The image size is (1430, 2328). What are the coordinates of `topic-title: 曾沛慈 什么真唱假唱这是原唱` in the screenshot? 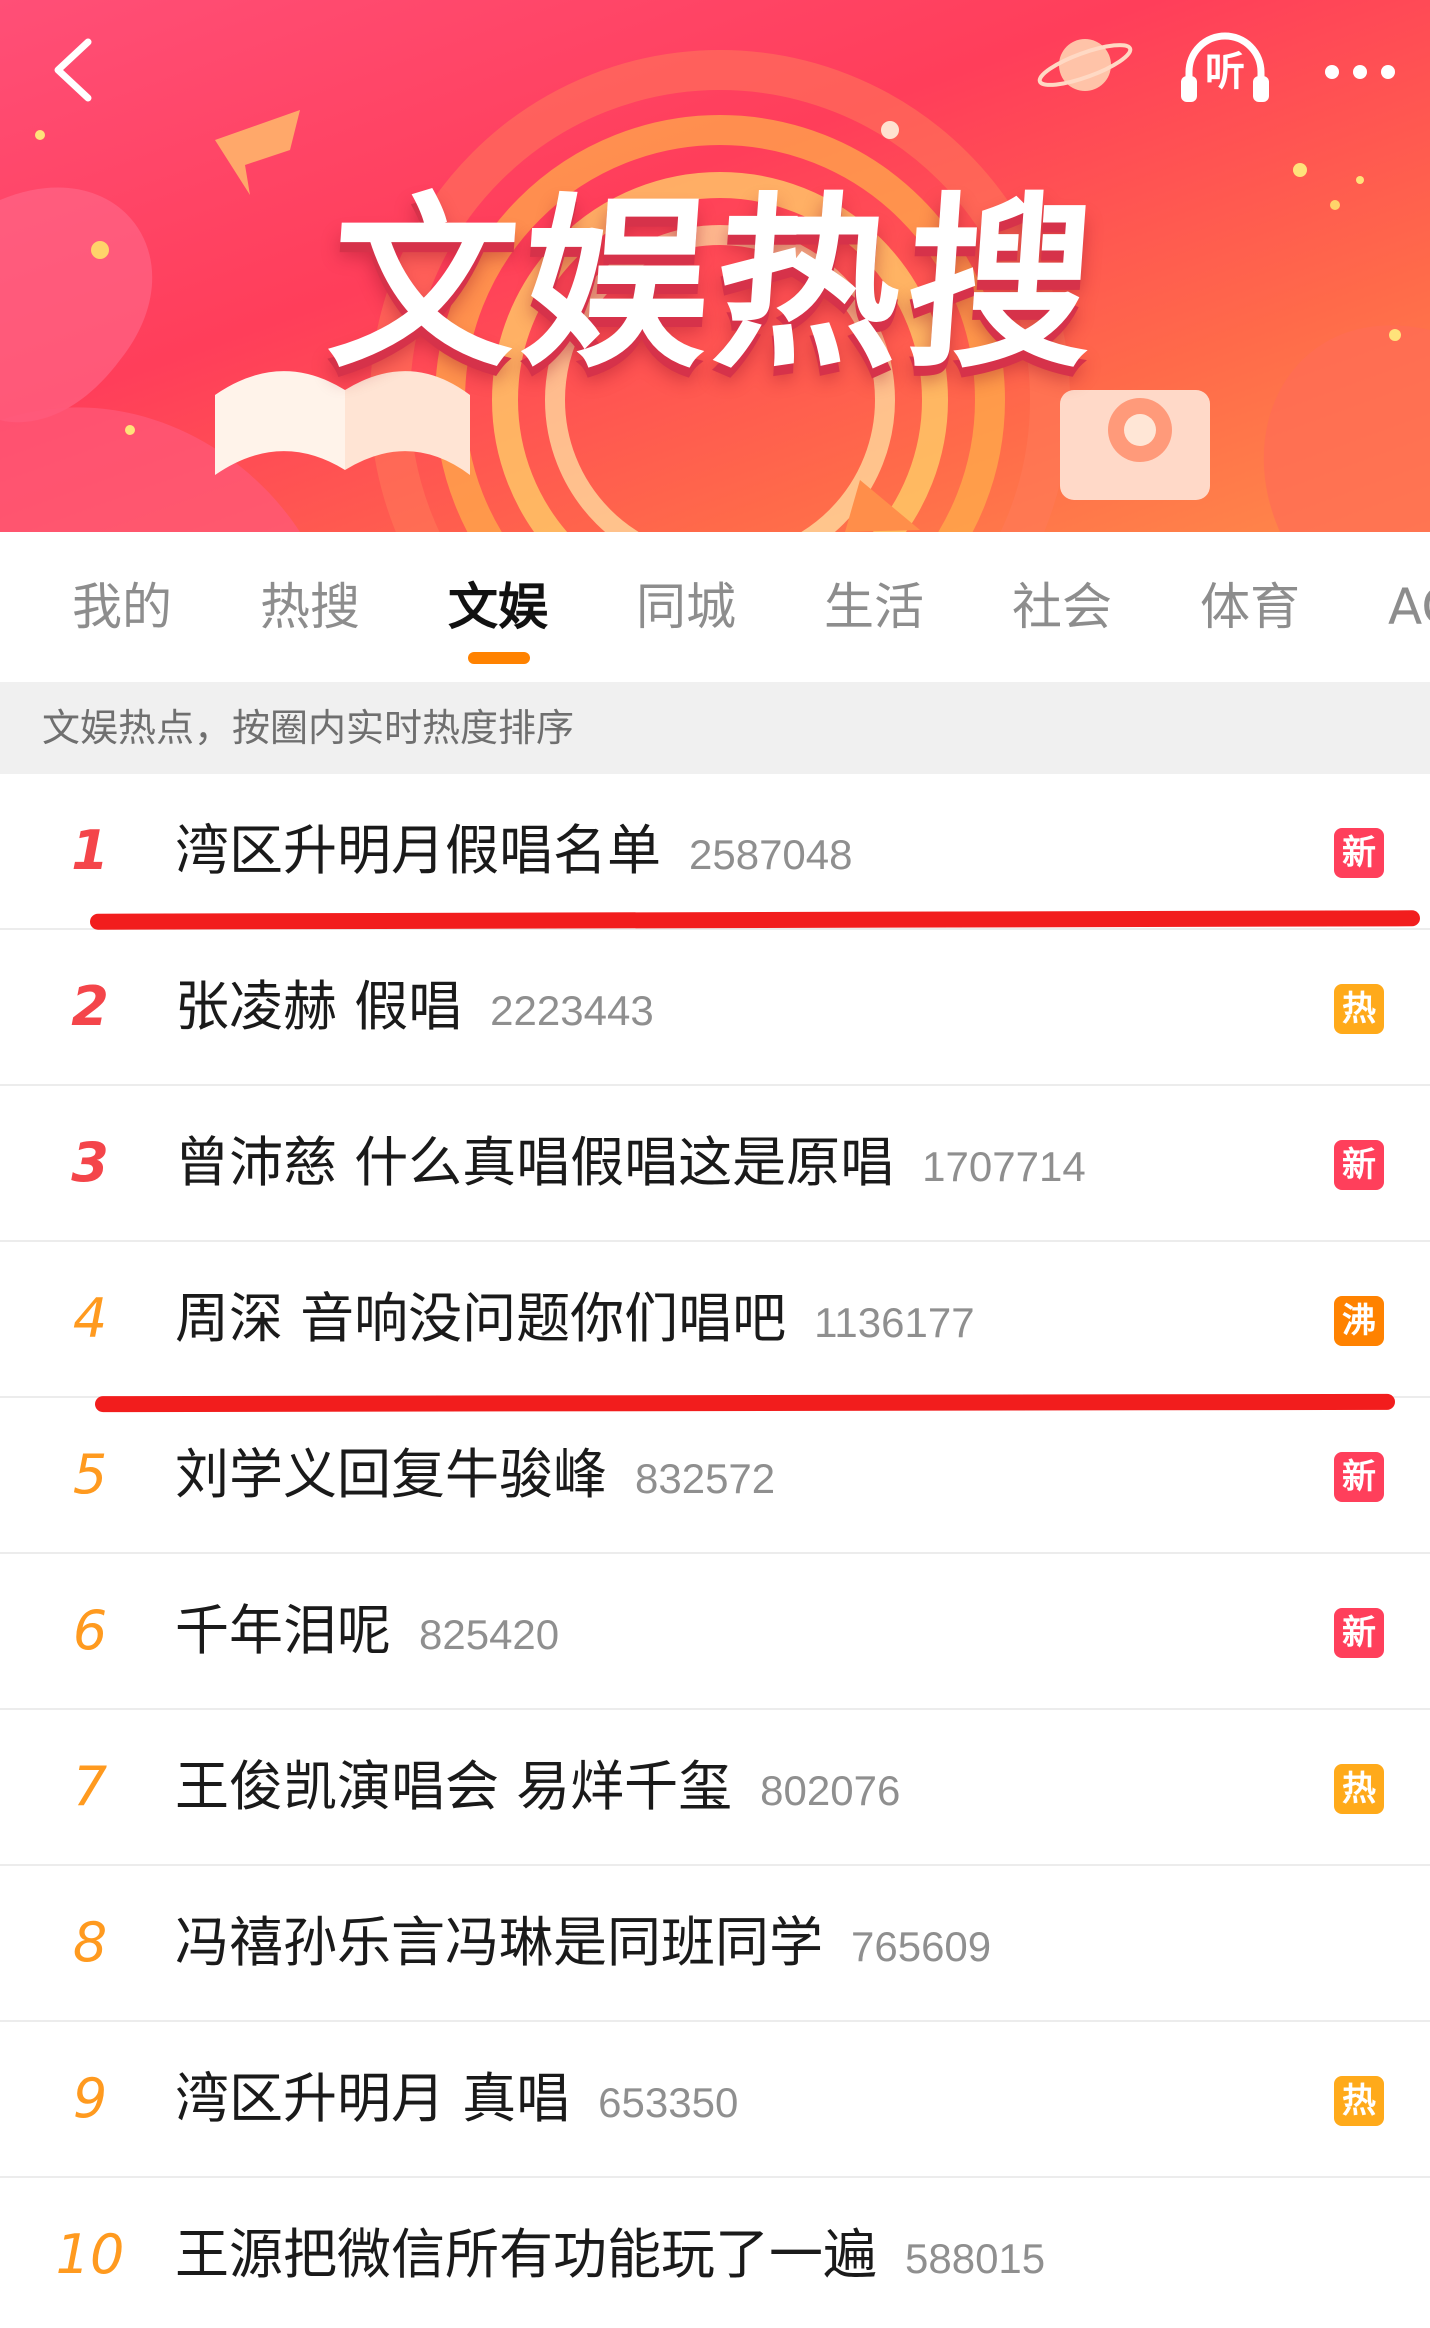 It's located at (535, 1162).